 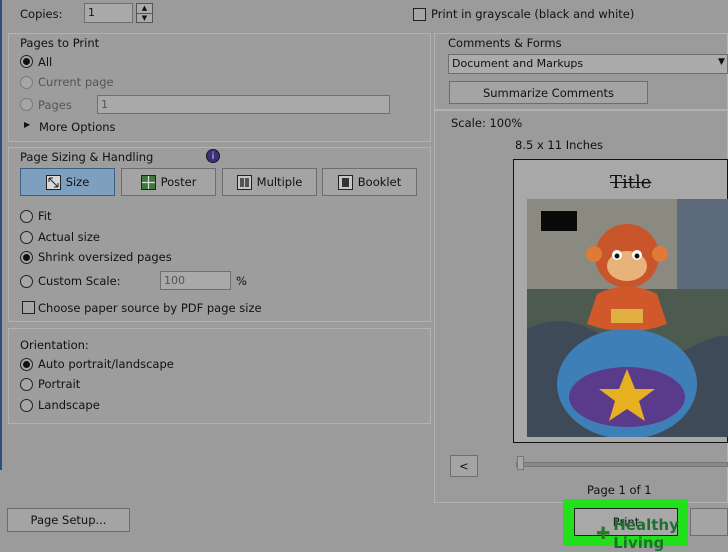 What do you see at coordinates (69, 237) in the screenshot?
I see `actual-size-label: Actual size` at bounding box center [69, 237].